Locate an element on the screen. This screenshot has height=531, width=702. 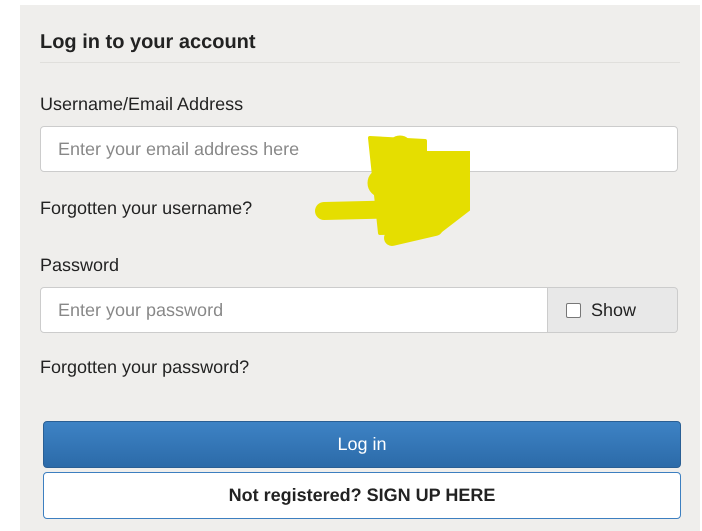
signup-button: Not registered? SIGN UP HERE is located at coordinates (362, 495).